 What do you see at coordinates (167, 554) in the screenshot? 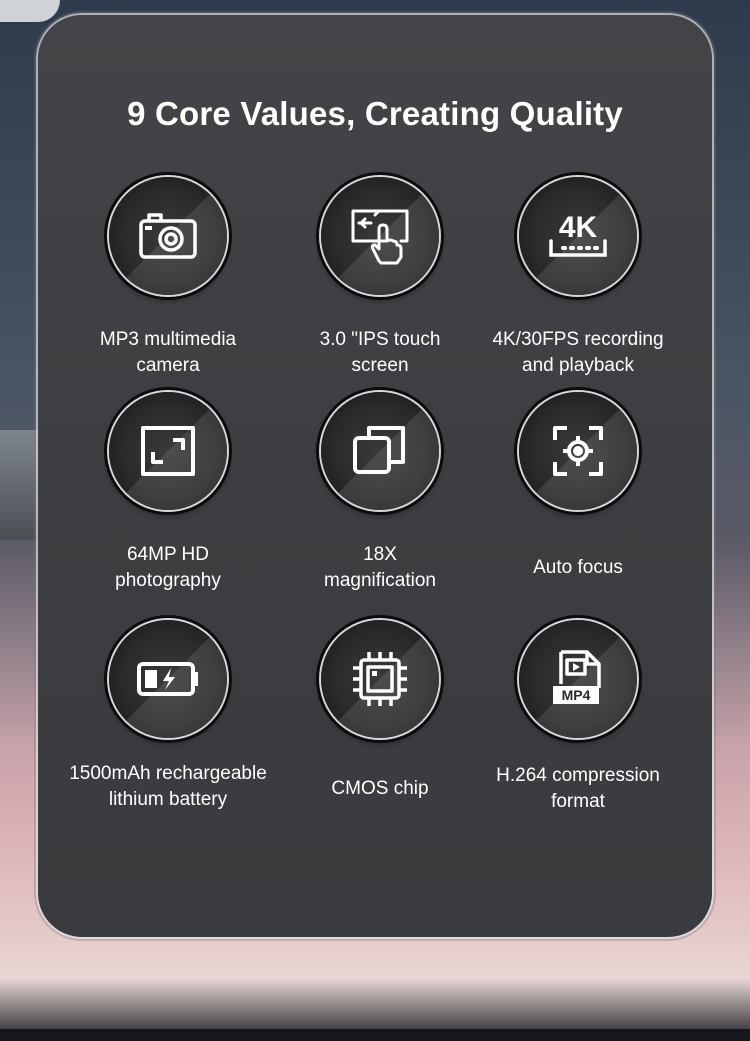
I see `feature-label-1: 64MP HD` at bounding box center [167, 554].